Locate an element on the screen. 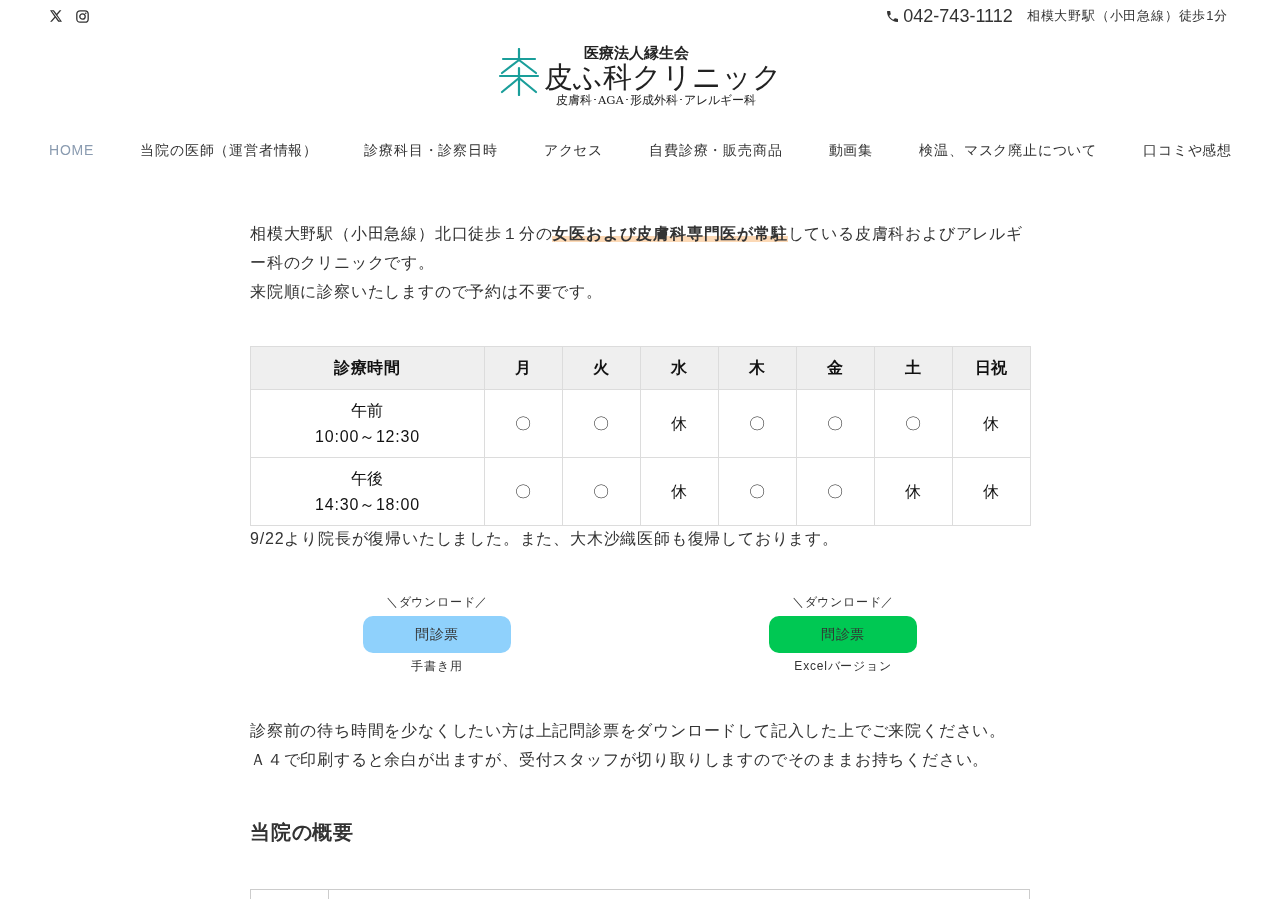  nav-link: 口コミや感想 is located at coordinates (1187, 150).